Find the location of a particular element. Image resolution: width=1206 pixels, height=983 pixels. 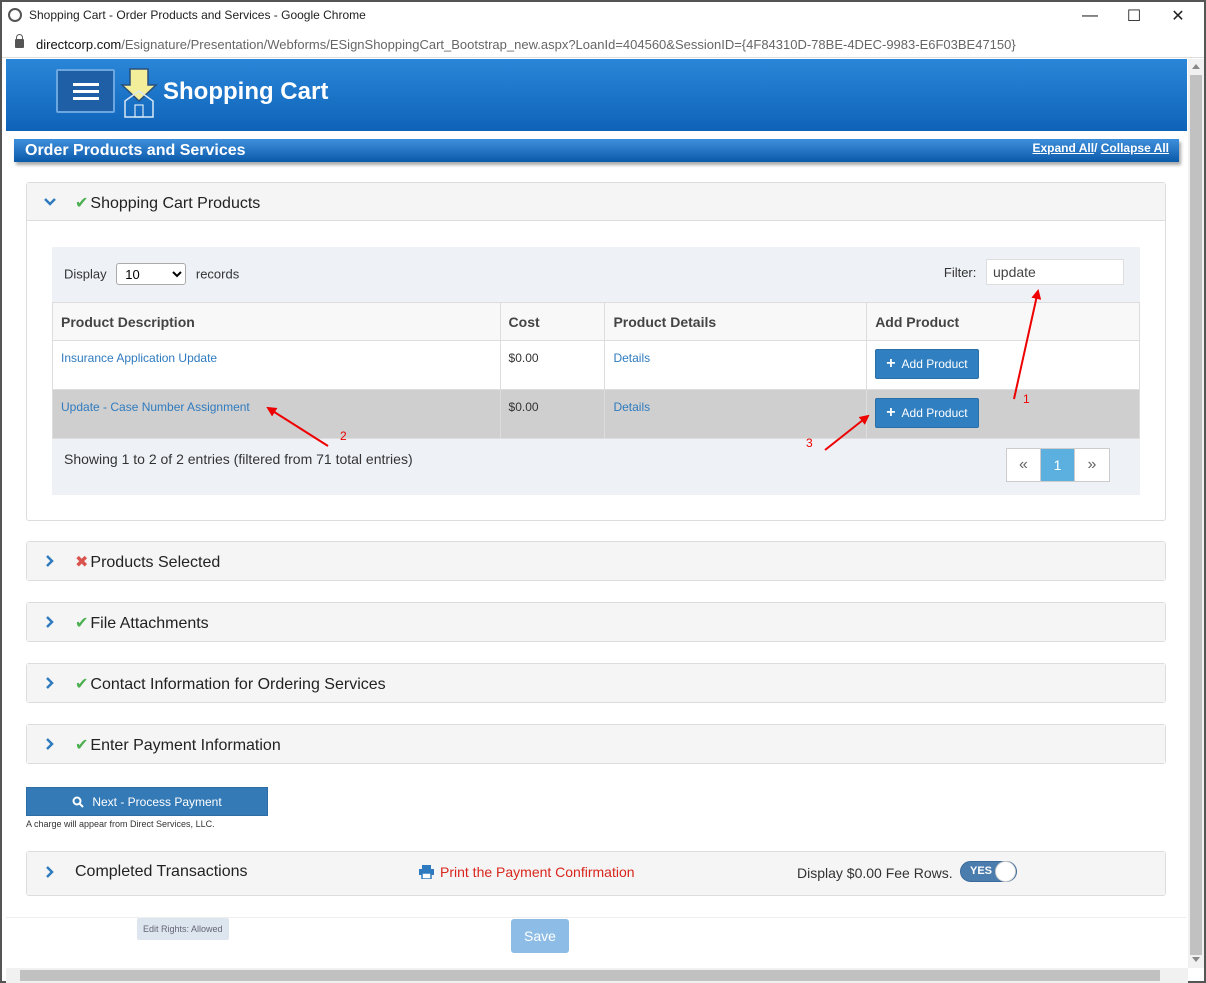

vertical-scrollbar is located at coordinates (1196, 513).